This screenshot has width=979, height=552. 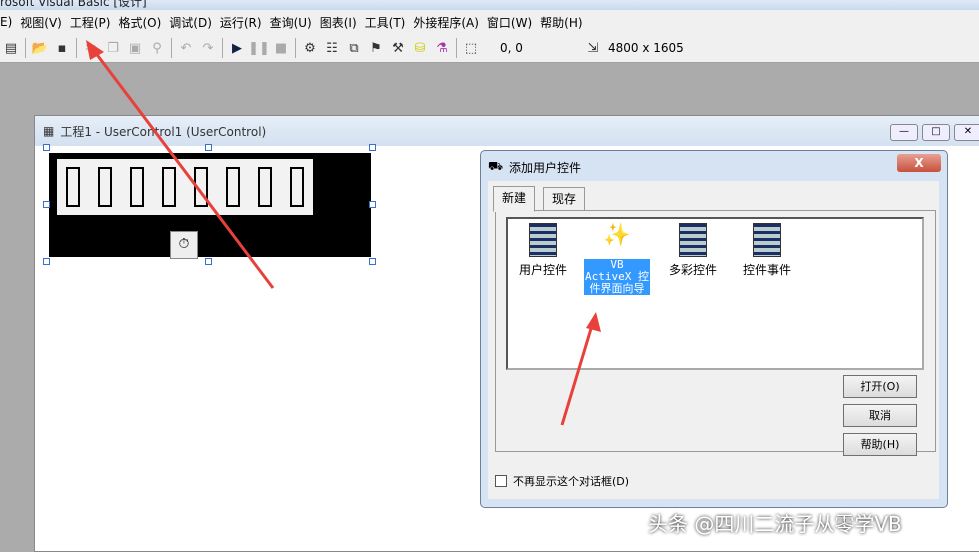 I want to click on watermark: 头条 @四川二流子从零学VB, so click(x=775, y=524).